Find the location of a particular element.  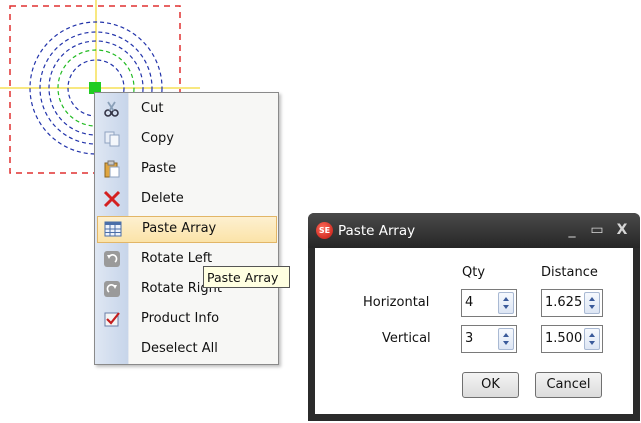

menu-item-paste: Paste is located at coordinates (186, 169).